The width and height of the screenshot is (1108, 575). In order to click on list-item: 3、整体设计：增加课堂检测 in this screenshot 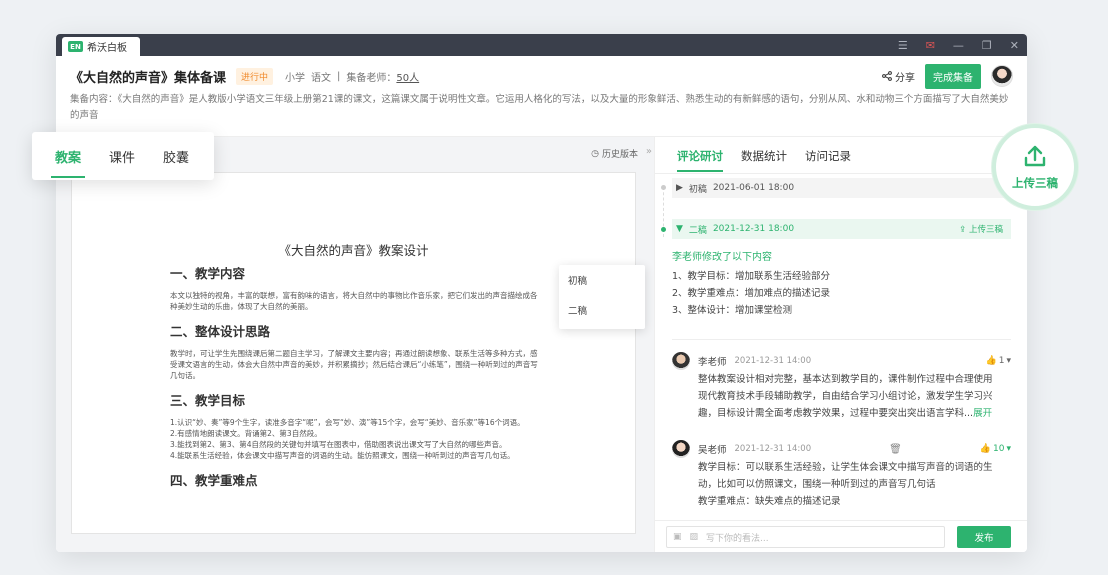, I will do `click(732, 310)`.